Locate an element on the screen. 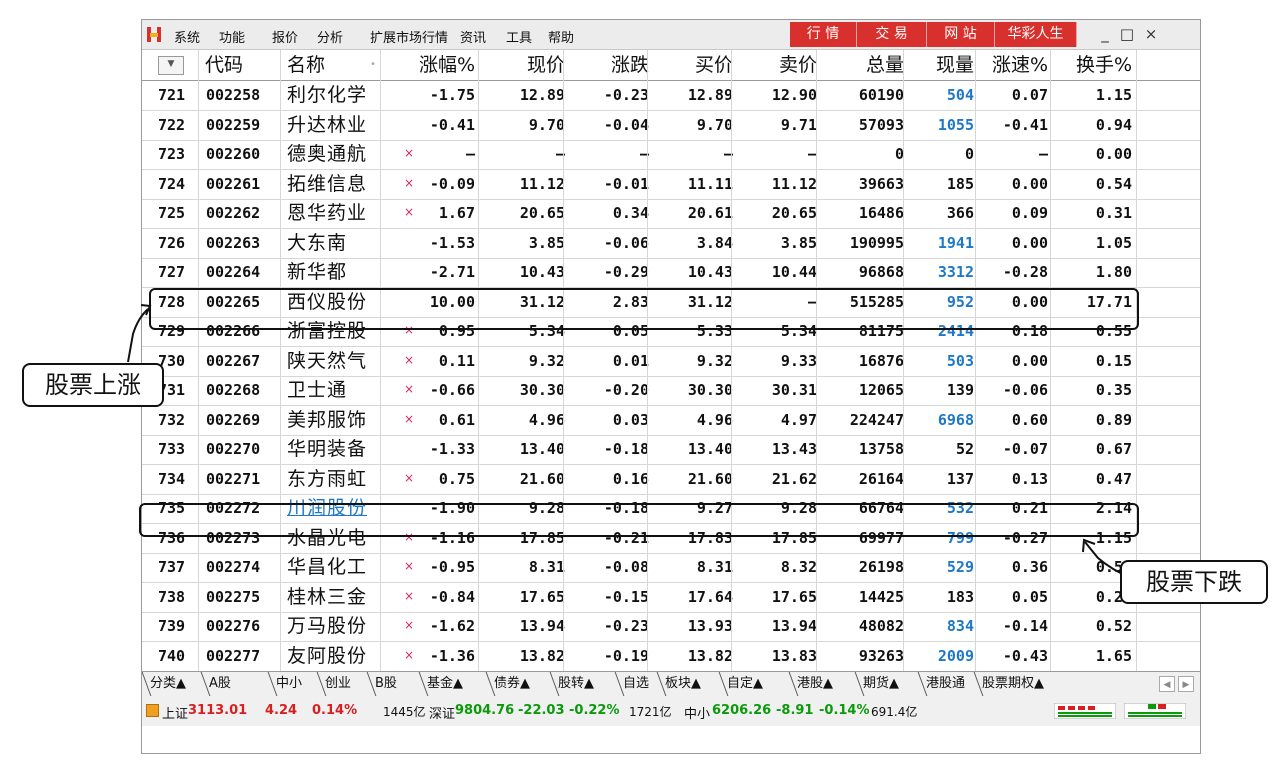 The width and height of the screenshot is (1280, 762). rise-callout: 股票上涨 is located at coordinates (93, 385).